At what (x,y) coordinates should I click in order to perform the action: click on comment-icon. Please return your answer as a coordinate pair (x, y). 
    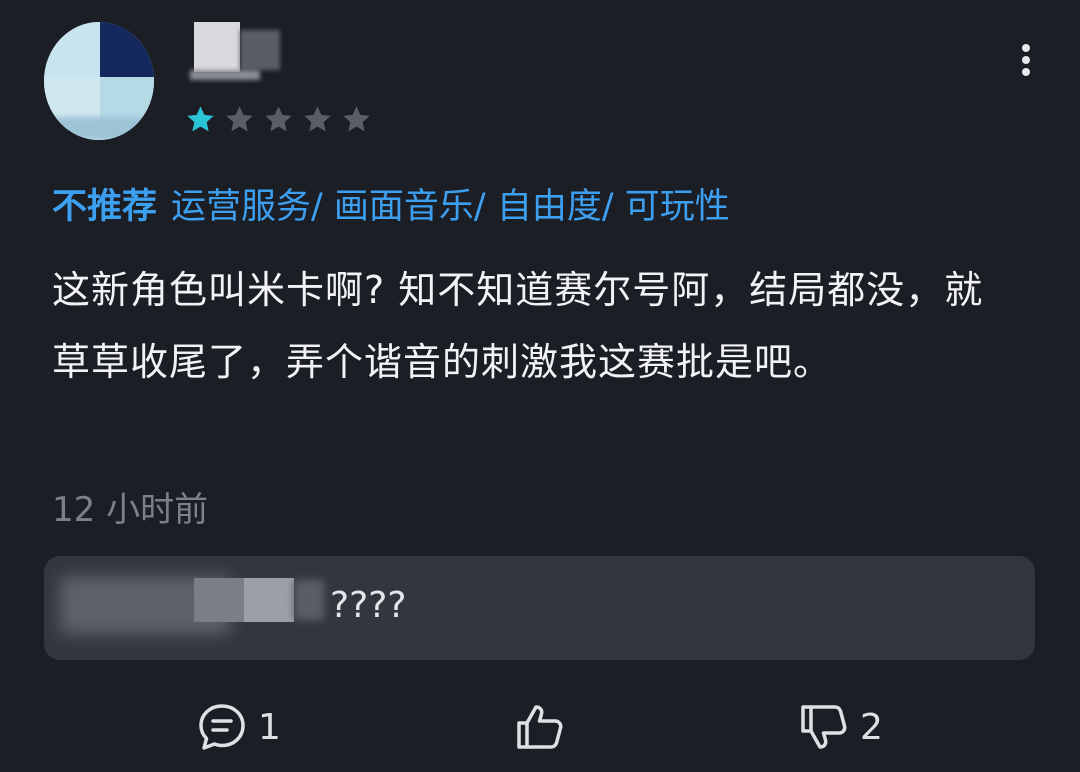
    Looking at the image, I should click on (222, 727).